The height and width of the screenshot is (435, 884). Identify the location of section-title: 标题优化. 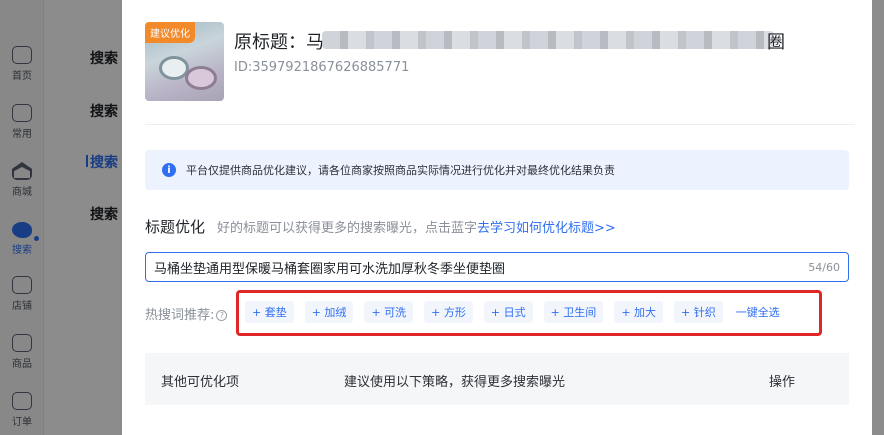
(175, 227).